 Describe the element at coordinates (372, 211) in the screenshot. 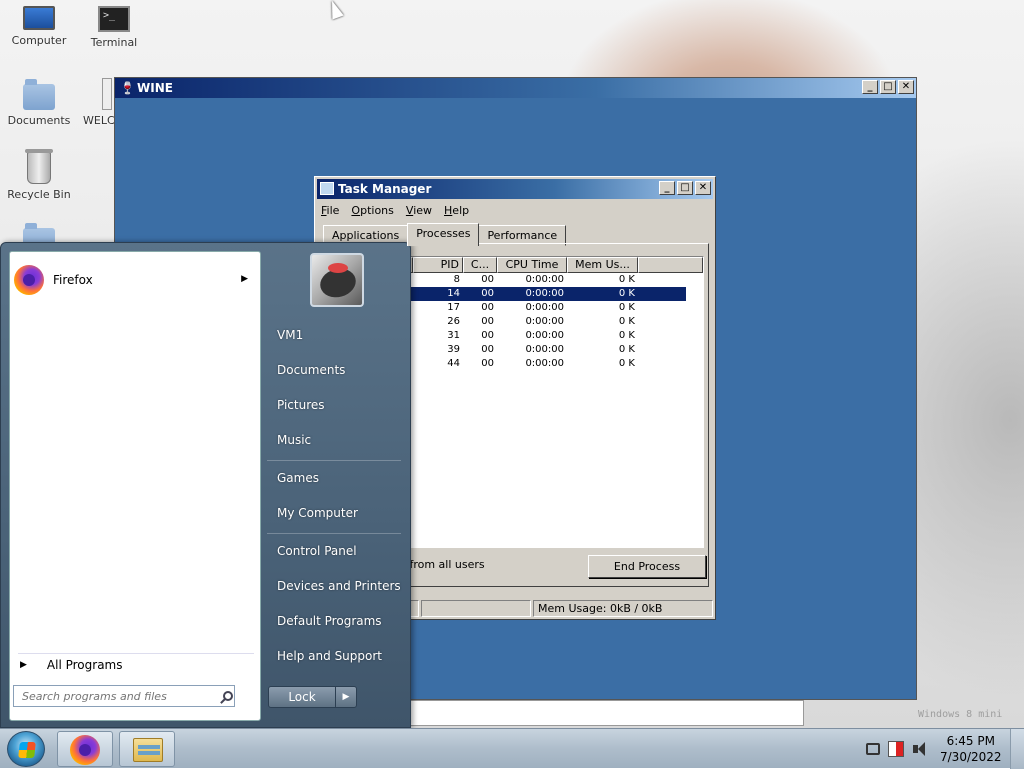

I see `menu-options: Options` at that location.